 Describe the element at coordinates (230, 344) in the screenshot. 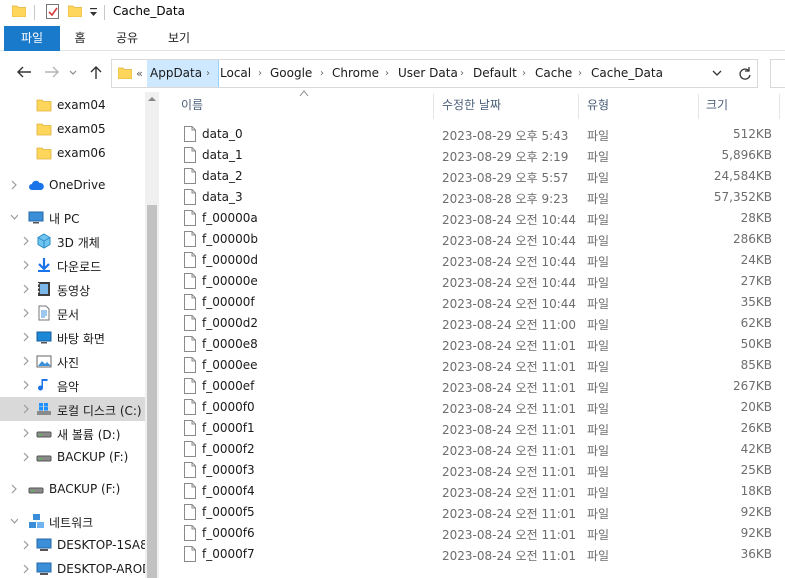

I see `file-name: f_0000e8` at that location.